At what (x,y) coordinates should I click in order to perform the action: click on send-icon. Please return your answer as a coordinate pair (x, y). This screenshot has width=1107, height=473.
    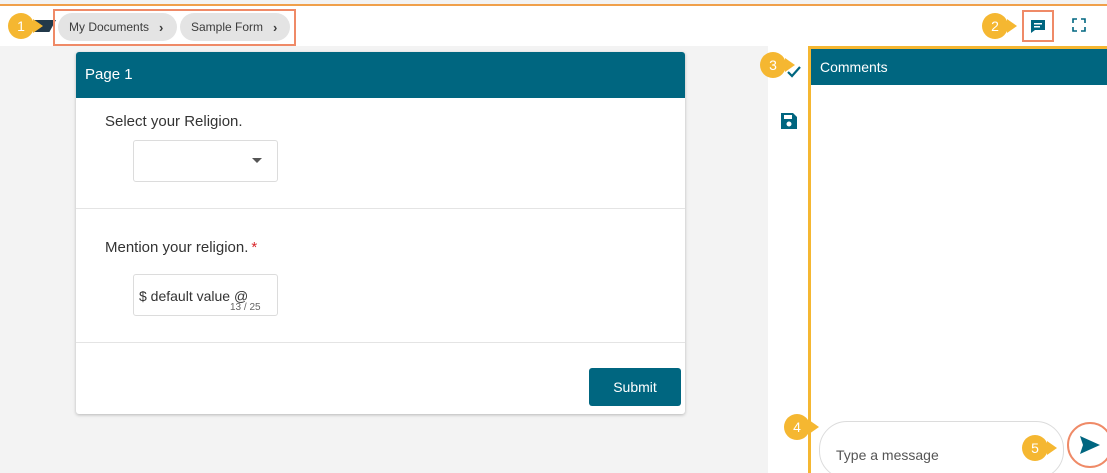
    Looking at the image, I should click on (1090, 445).